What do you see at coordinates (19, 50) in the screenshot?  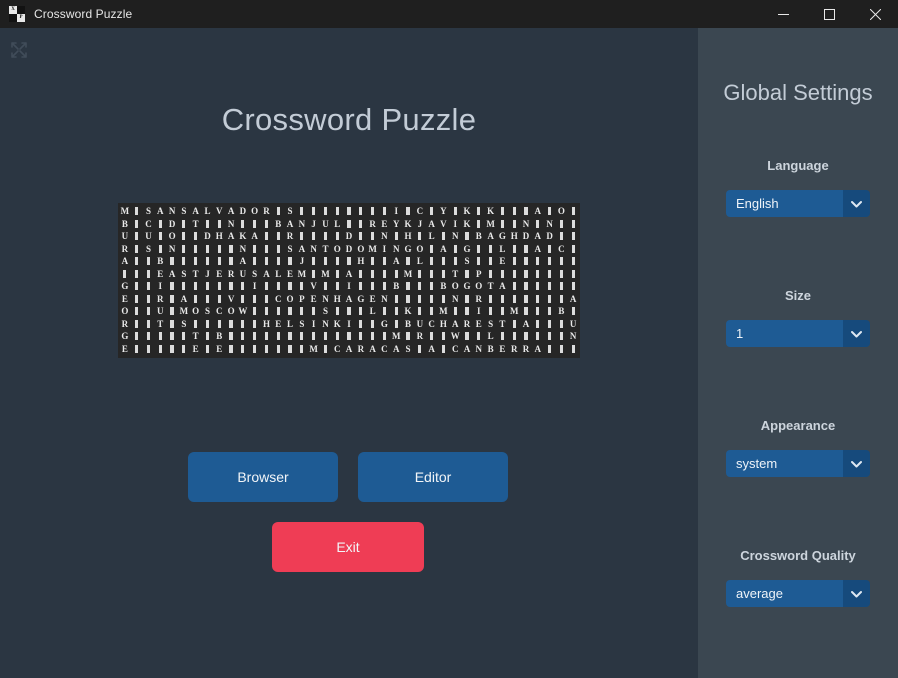 I see `fullscreen-expand-icon` at bounding box center [19, 50].